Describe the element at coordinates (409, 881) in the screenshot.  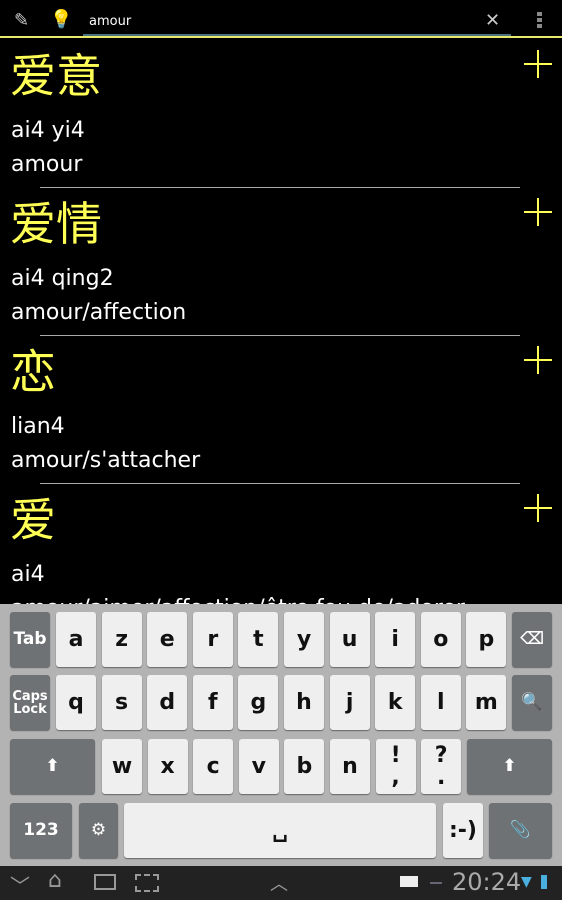
I see `keyboard-icon` at that location.